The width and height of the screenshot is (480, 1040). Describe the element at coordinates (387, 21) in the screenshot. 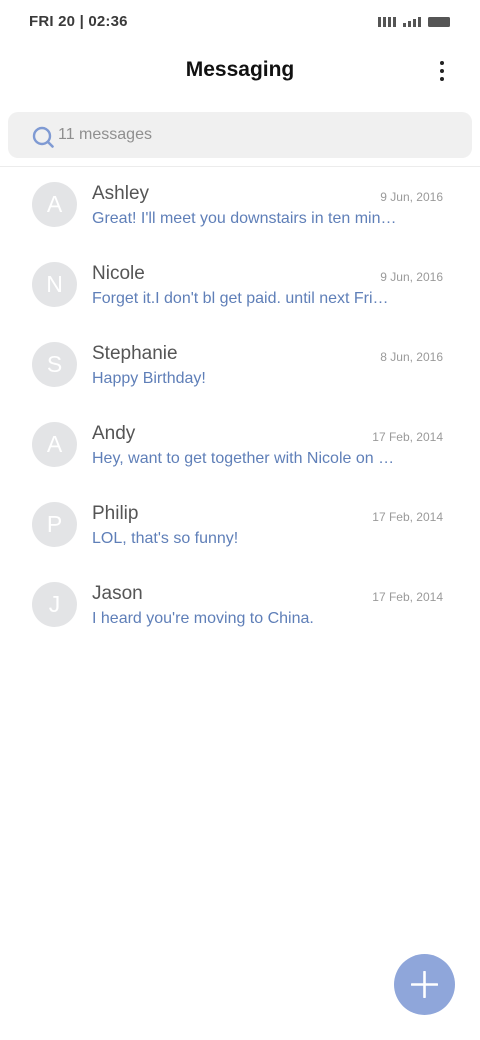

I see `signal-bars-icon` at that location.